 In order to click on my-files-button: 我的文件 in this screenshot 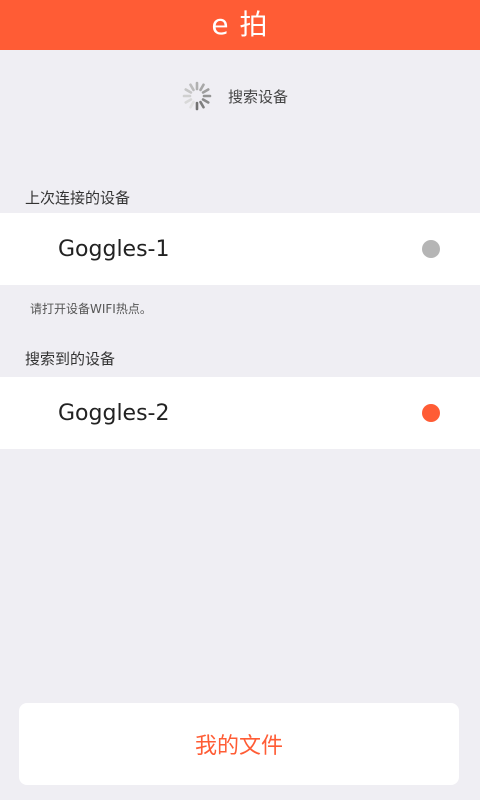, I will do `click(239, 744)`.